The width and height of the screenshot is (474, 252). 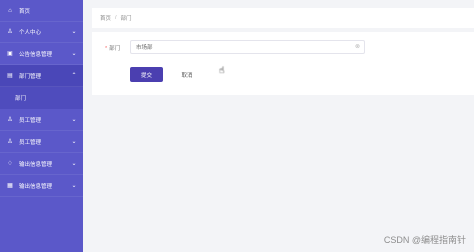 I want to click on chevron-up-icon: ⌃, so click(x=74, y=76).